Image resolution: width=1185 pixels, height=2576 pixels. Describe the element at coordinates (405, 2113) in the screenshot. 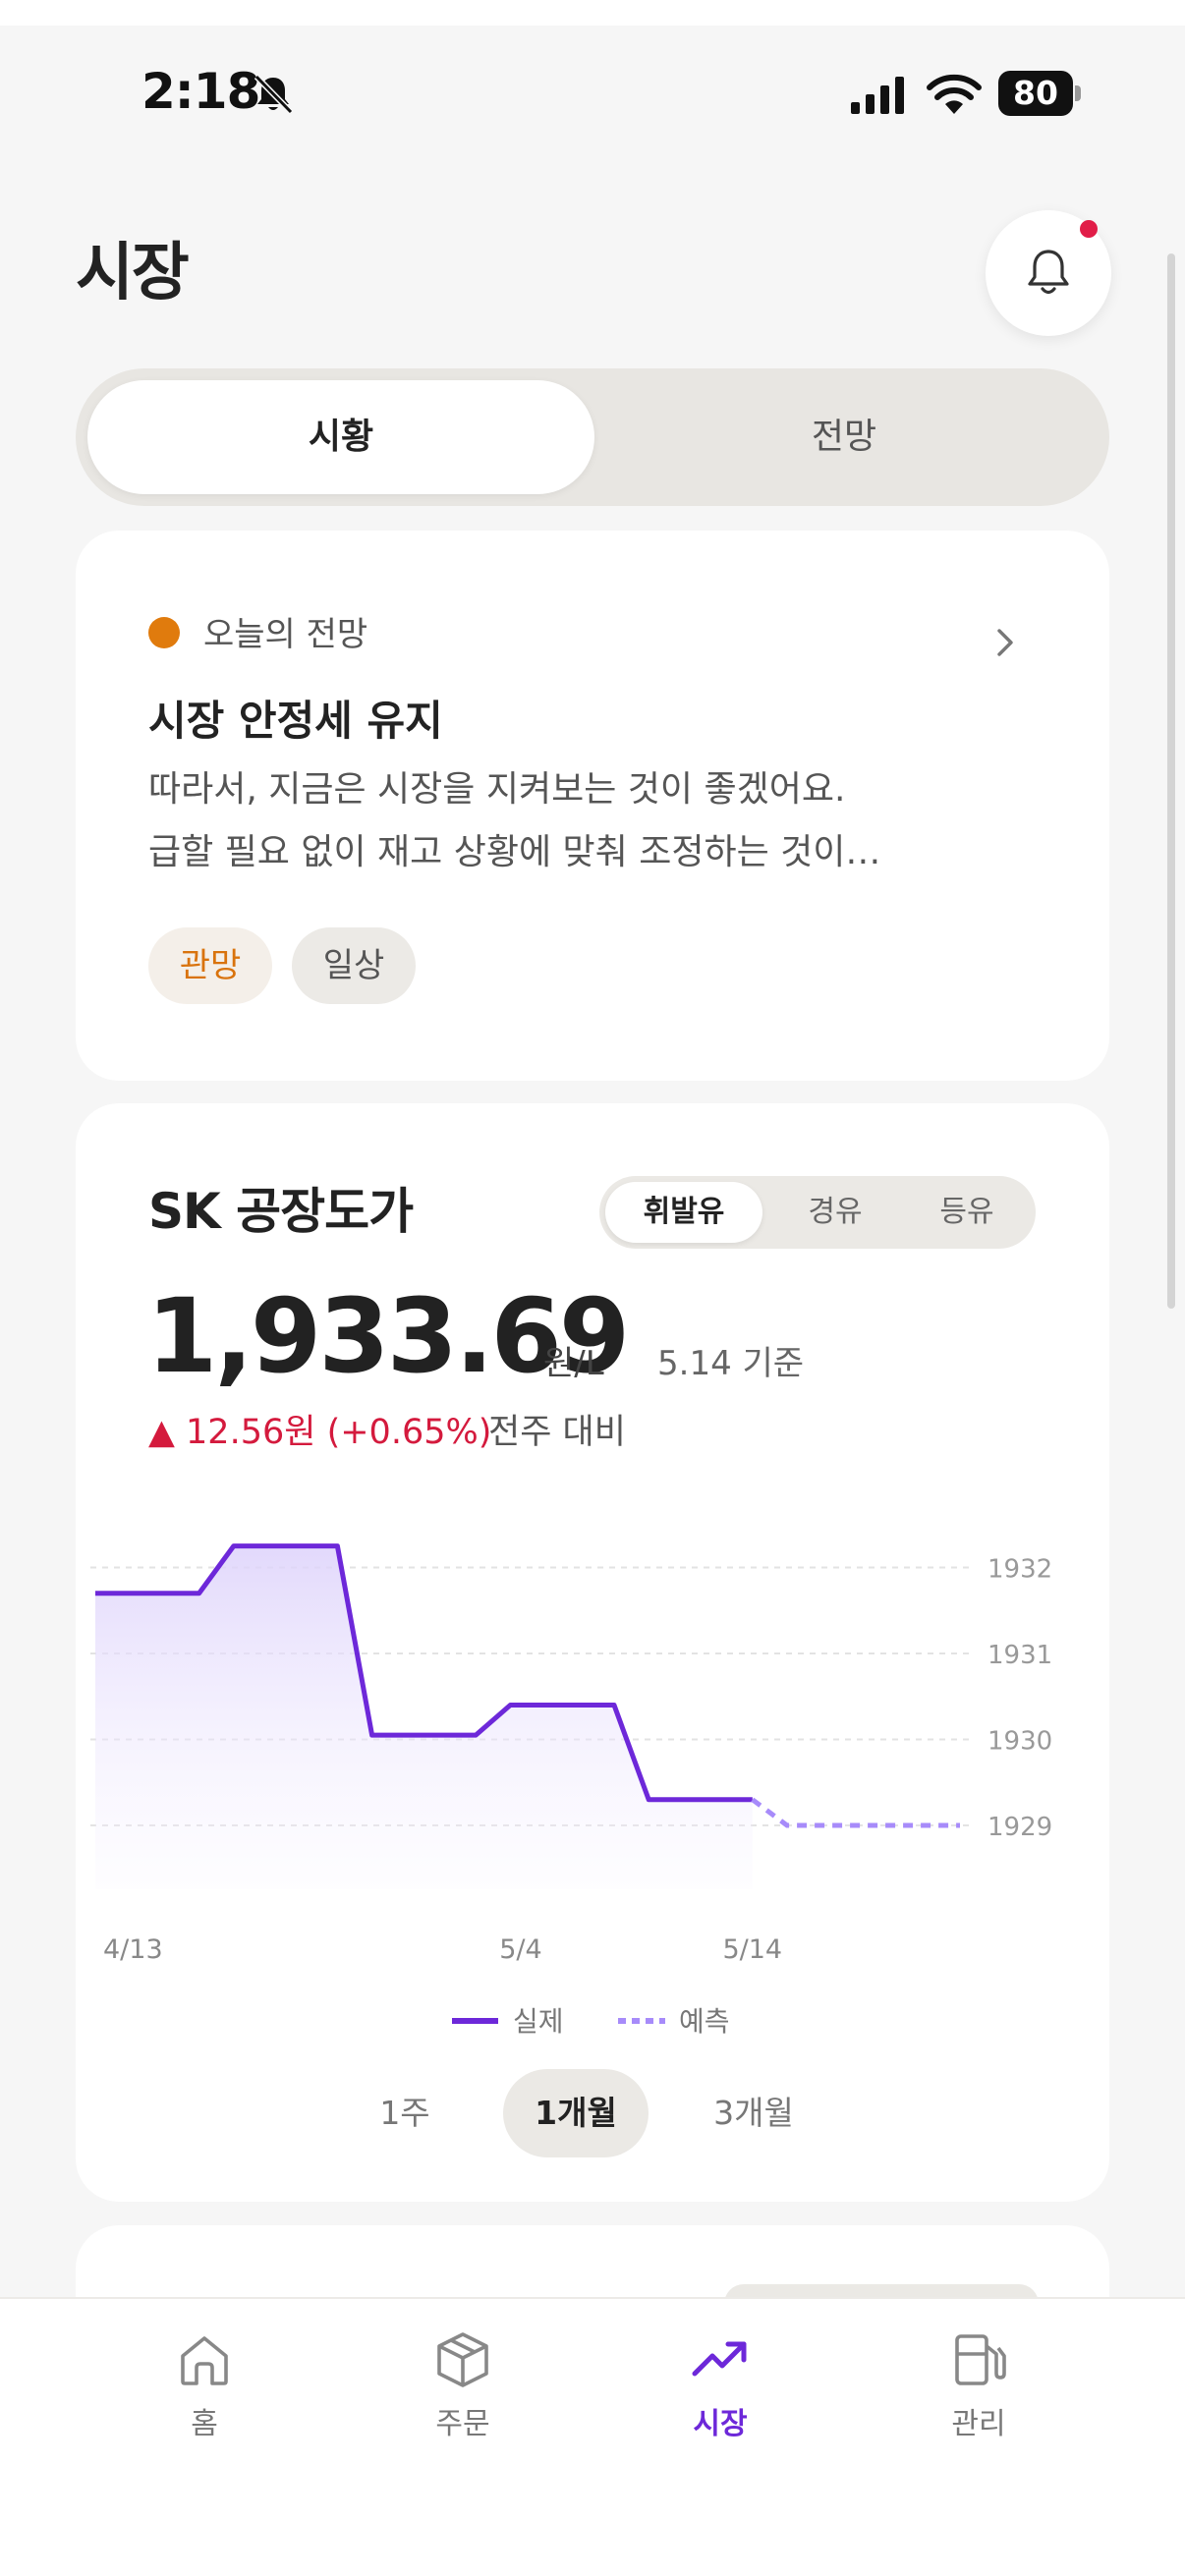

I see `tab-period-1week: 1주` at that location.